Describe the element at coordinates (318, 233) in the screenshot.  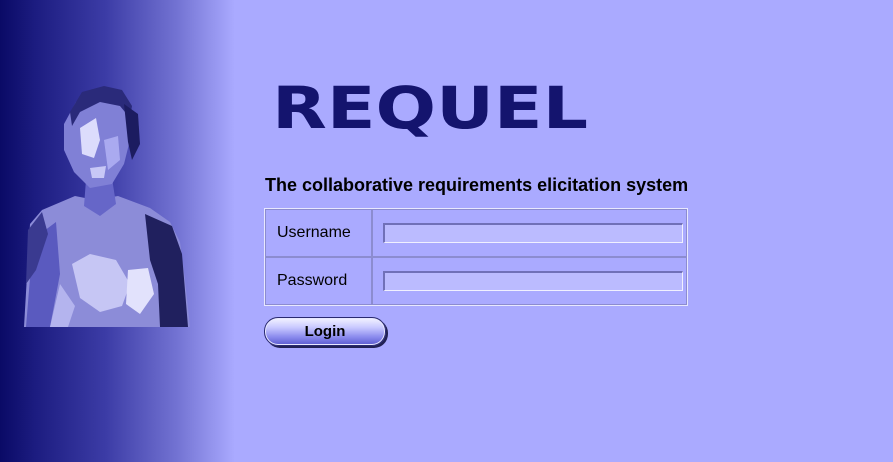
I see `username-label: Username` at that location.